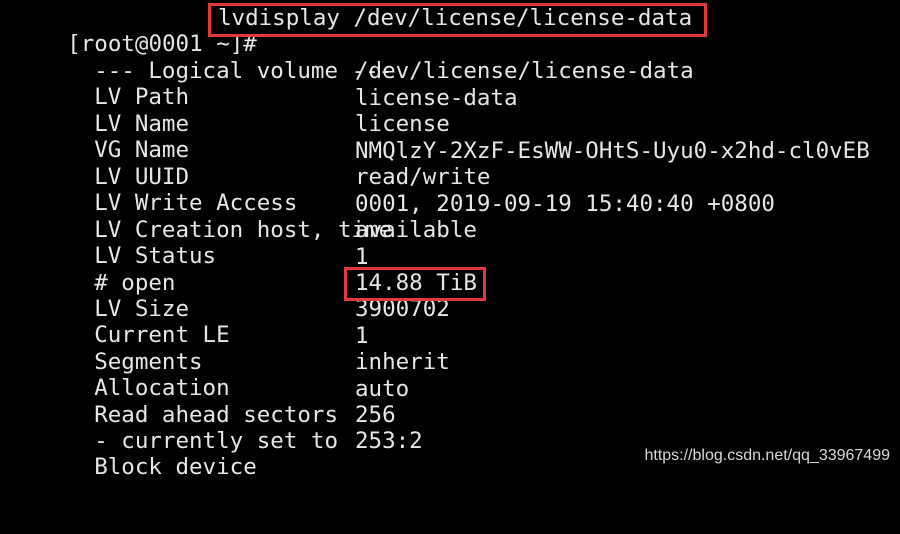  I want to click on command-text: lvdisplay /dev/license/license-data, so click(455, 18).